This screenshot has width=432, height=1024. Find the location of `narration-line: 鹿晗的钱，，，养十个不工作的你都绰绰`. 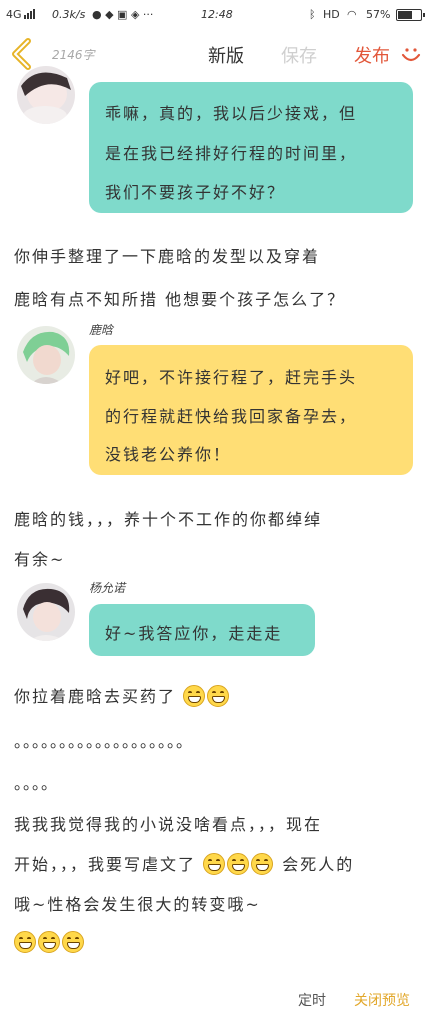

narration-line: 鹿晗的钱，，，养十个不工作的你都绰绰 is located at coordinates (168, 519).